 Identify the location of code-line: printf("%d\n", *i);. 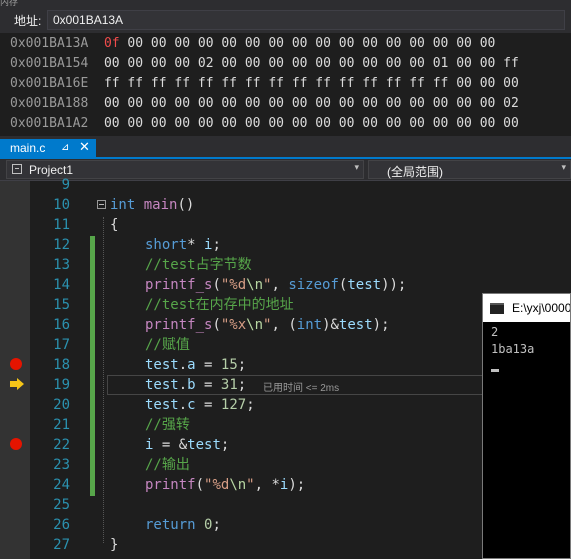
(225, 485).